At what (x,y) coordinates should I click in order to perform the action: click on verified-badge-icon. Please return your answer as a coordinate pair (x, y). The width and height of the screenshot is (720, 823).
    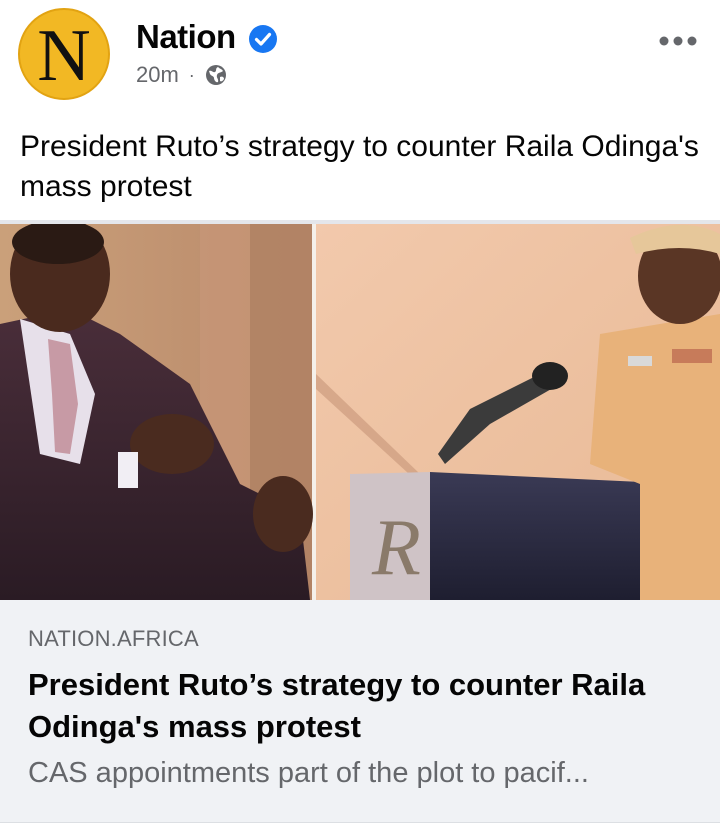
    Looking at the image, I should click on (263, 39).